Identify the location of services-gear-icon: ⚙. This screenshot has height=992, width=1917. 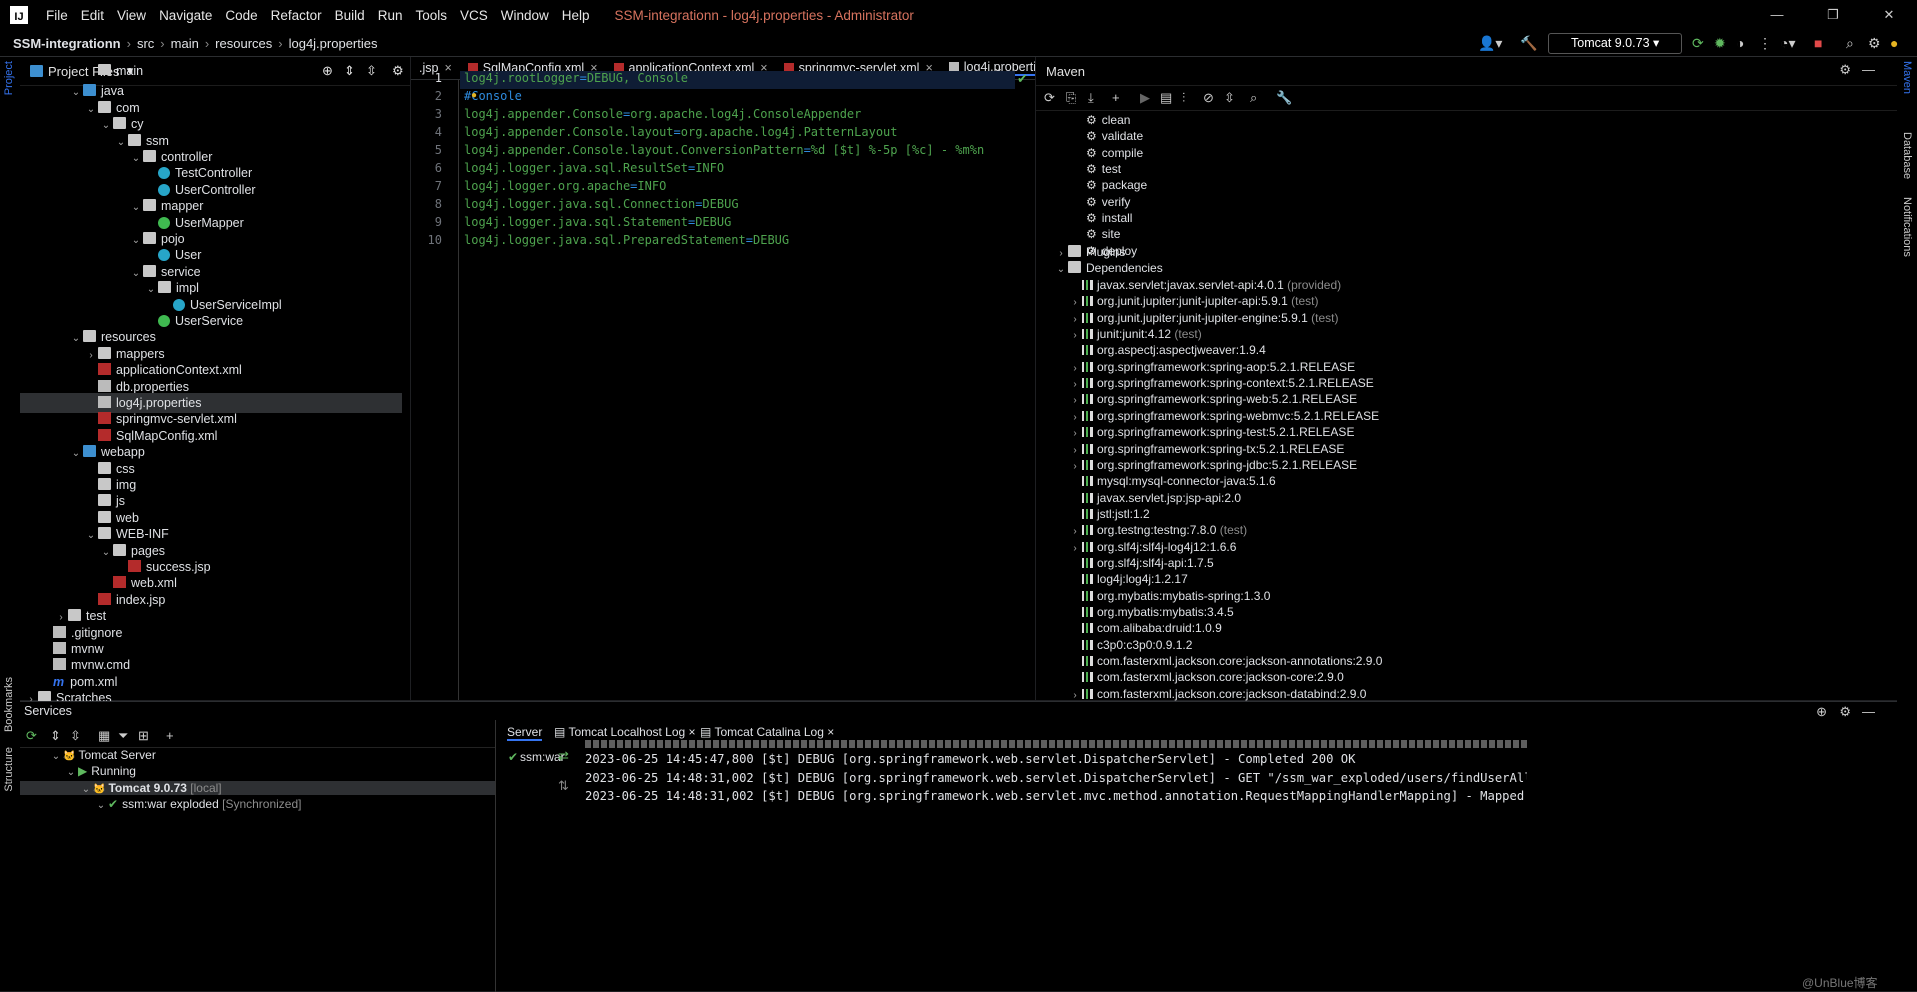
(1845, 712).